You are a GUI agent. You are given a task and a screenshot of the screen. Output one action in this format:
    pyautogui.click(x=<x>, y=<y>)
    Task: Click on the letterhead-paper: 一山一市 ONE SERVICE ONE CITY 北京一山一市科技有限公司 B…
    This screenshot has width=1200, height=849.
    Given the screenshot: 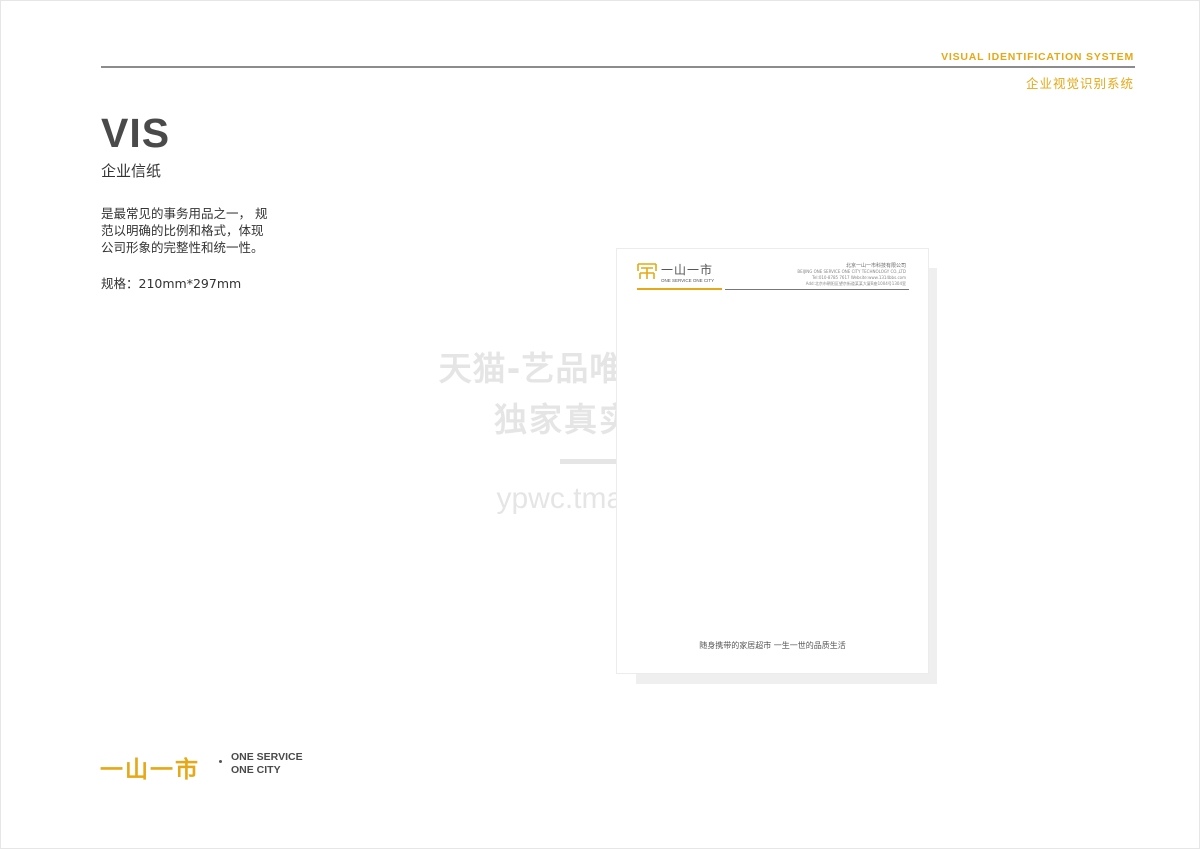 What is the action you would take?
    pyautogui.click(x=772, y=461)
    